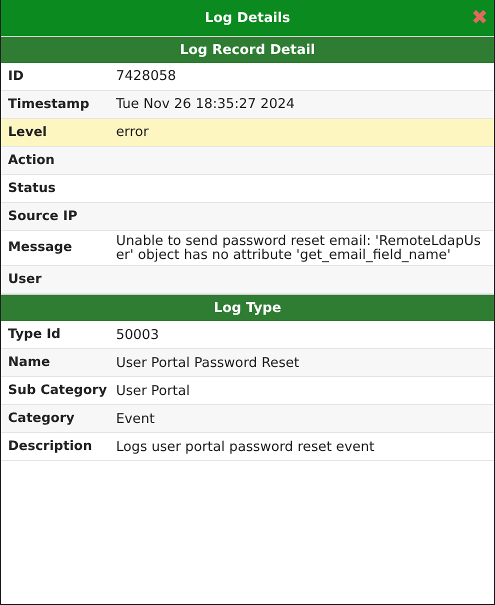  I want to click on field-label: Message, so click(40, 248).